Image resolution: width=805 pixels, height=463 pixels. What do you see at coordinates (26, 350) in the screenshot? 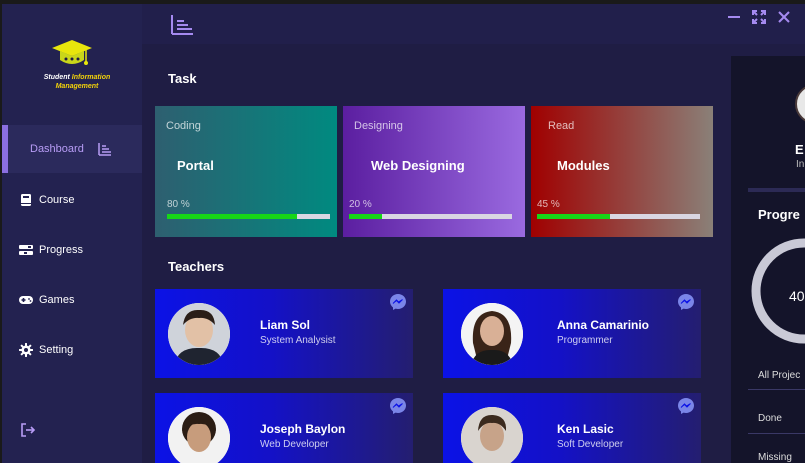
I see `gear-icon` at bounding box center [26, 350].